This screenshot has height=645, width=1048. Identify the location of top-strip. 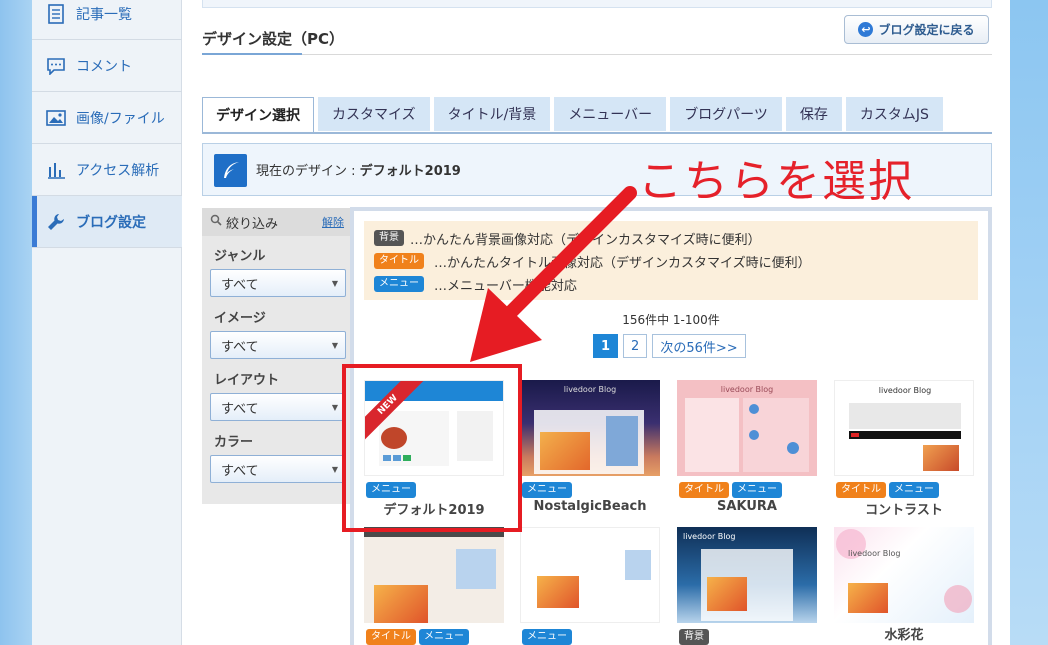
(597, 4).